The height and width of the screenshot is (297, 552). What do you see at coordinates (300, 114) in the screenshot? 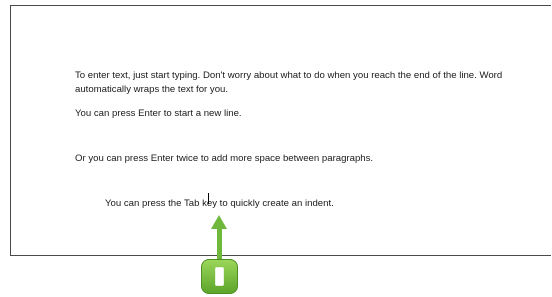
I see `paragraph-2: You can press Enter to start a new line.` at bounding box center [300, 114].